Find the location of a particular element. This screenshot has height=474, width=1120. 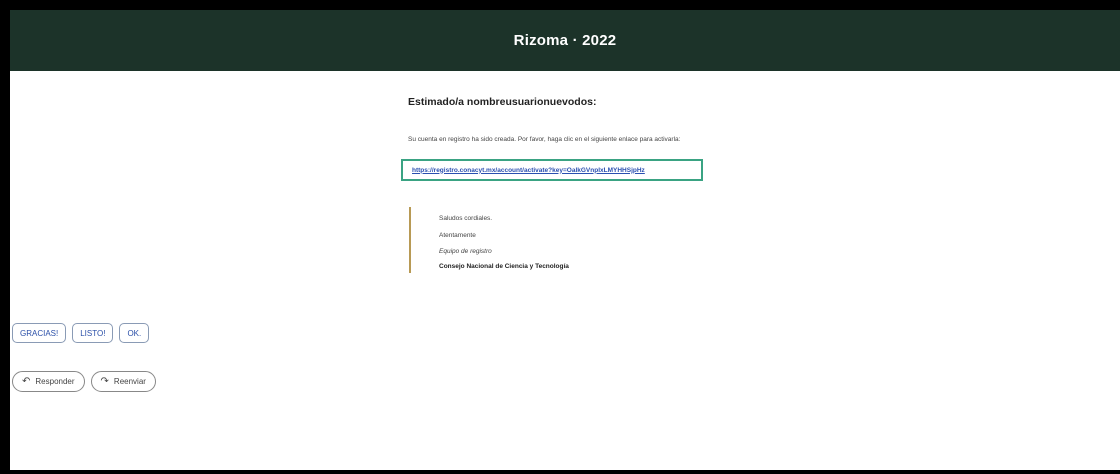

forward-button: ↷ Reenviar is located at coordinates (123, 381).